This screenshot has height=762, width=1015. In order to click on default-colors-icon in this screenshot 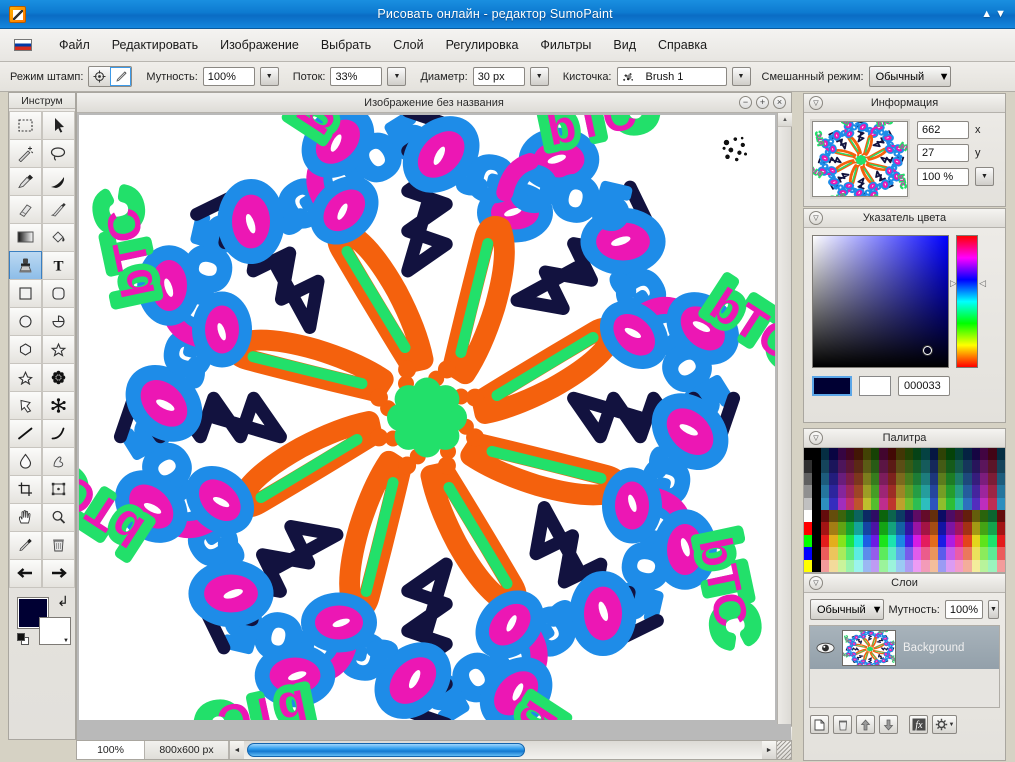, I will do `click(23, 639)`.